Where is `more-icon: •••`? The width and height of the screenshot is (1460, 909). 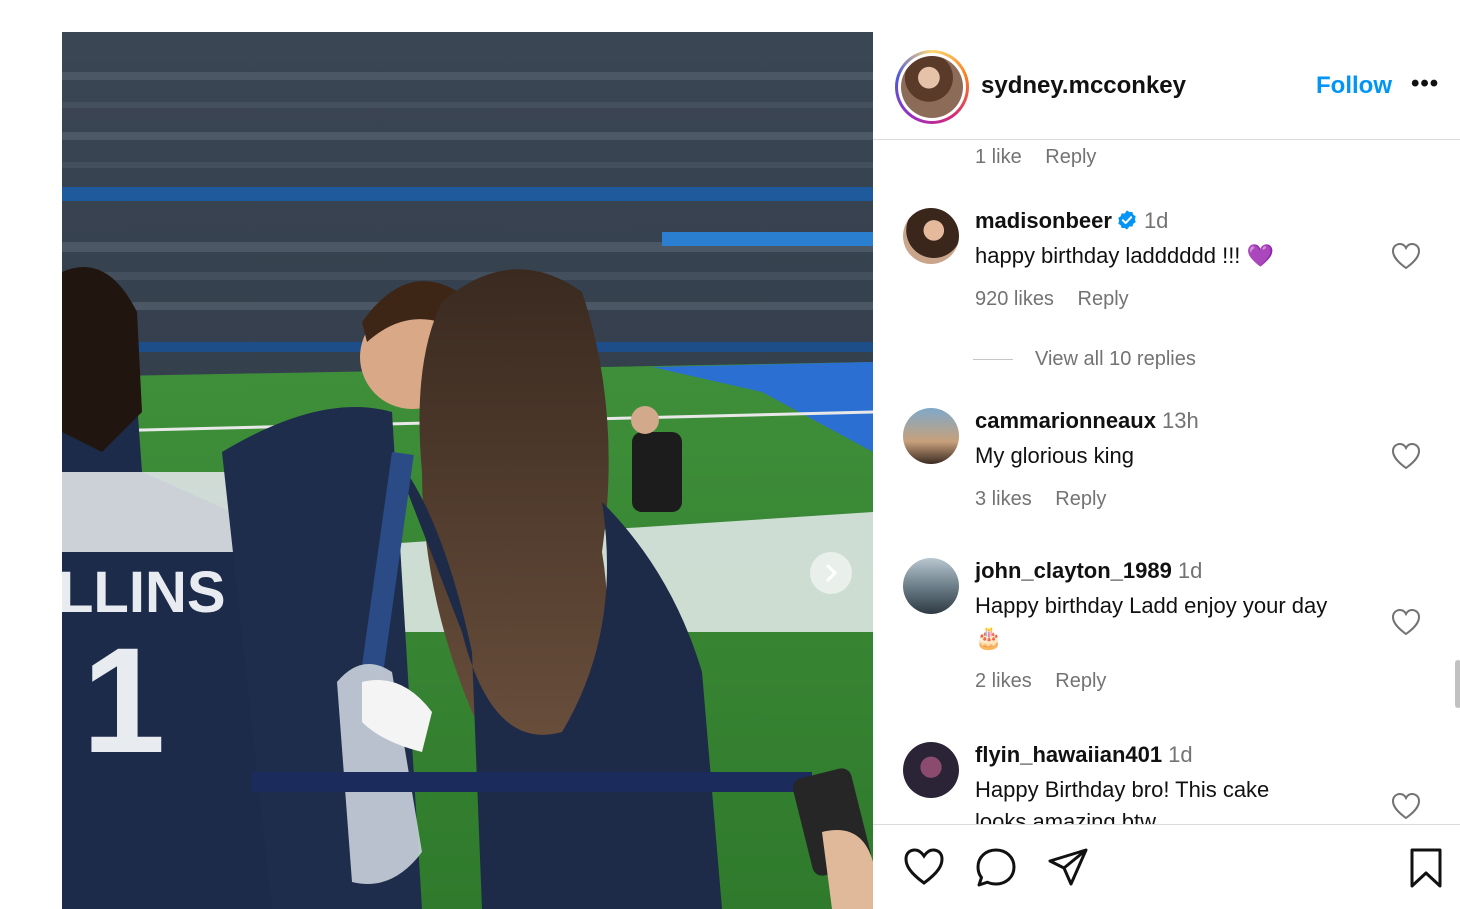
more-icon: ••• is located at coordinates (1425, 84).